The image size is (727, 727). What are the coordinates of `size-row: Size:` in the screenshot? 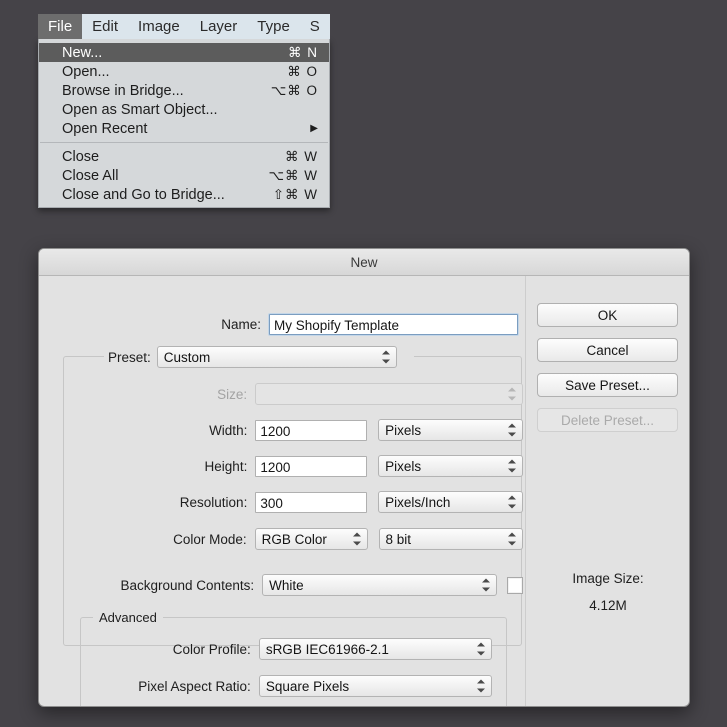 It's located at (281, 394).